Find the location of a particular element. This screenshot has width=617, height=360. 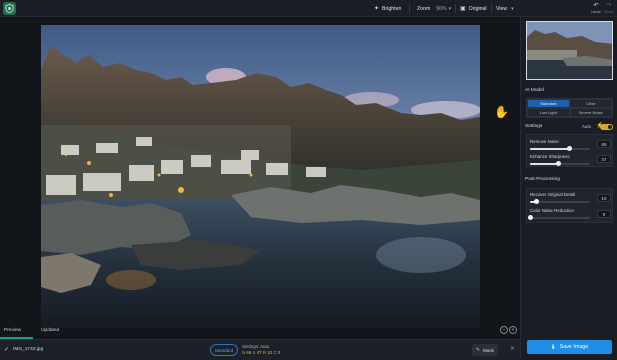

zoom-out-icon: − is located at coordinates (504, 330).